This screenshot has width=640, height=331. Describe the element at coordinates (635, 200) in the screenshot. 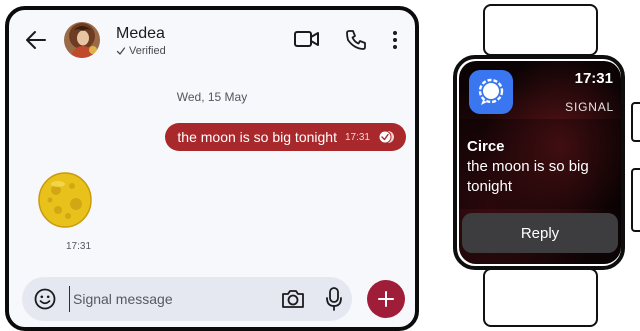

I see `watch-side-button` at that location.